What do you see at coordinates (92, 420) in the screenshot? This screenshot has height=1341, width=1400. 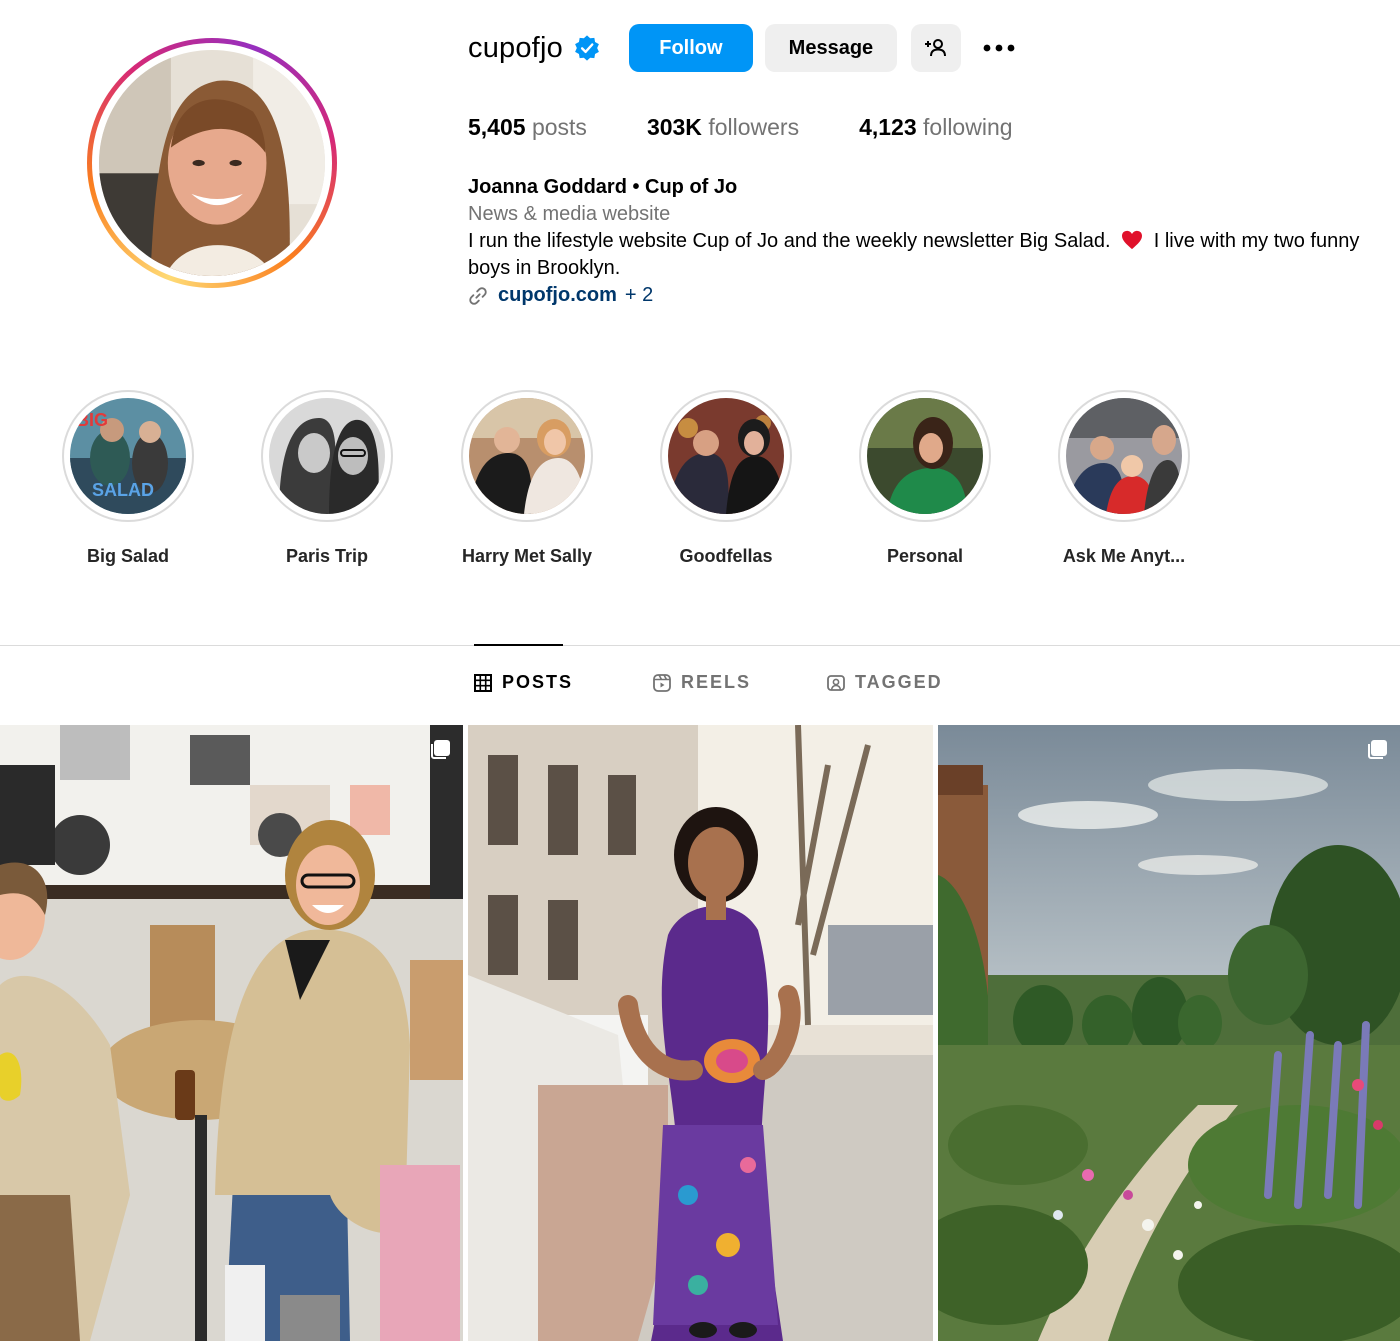 I see `svg-text: BIG` at bounding box center [92, 420].